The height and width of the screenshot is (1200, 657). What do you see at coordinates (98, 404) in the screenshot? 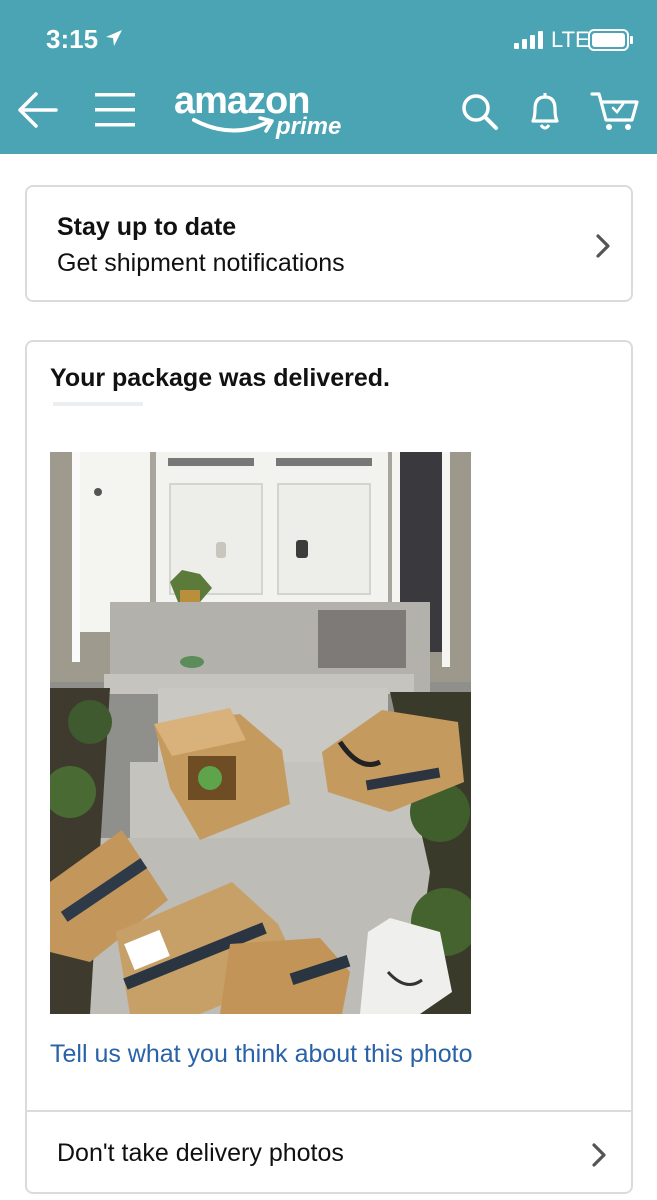
I see `faint-divider` at bounding box center [98, 404].